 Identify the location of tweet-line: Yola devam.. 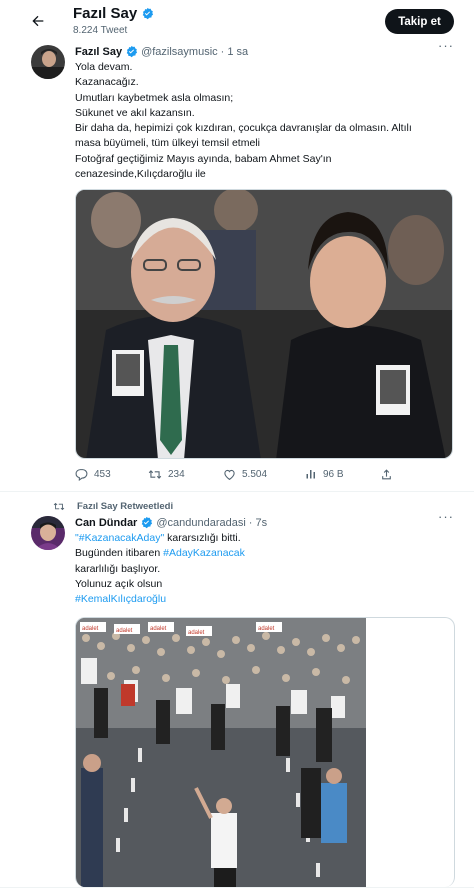
(104, 67).